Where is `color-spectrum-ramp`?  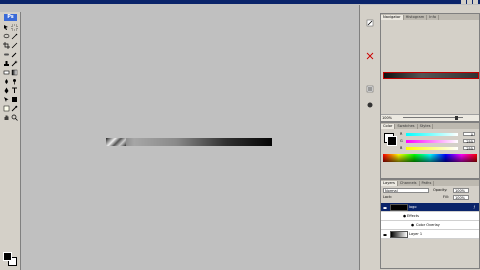
color-spectrum-ramp is located at coordinates (430, 158).